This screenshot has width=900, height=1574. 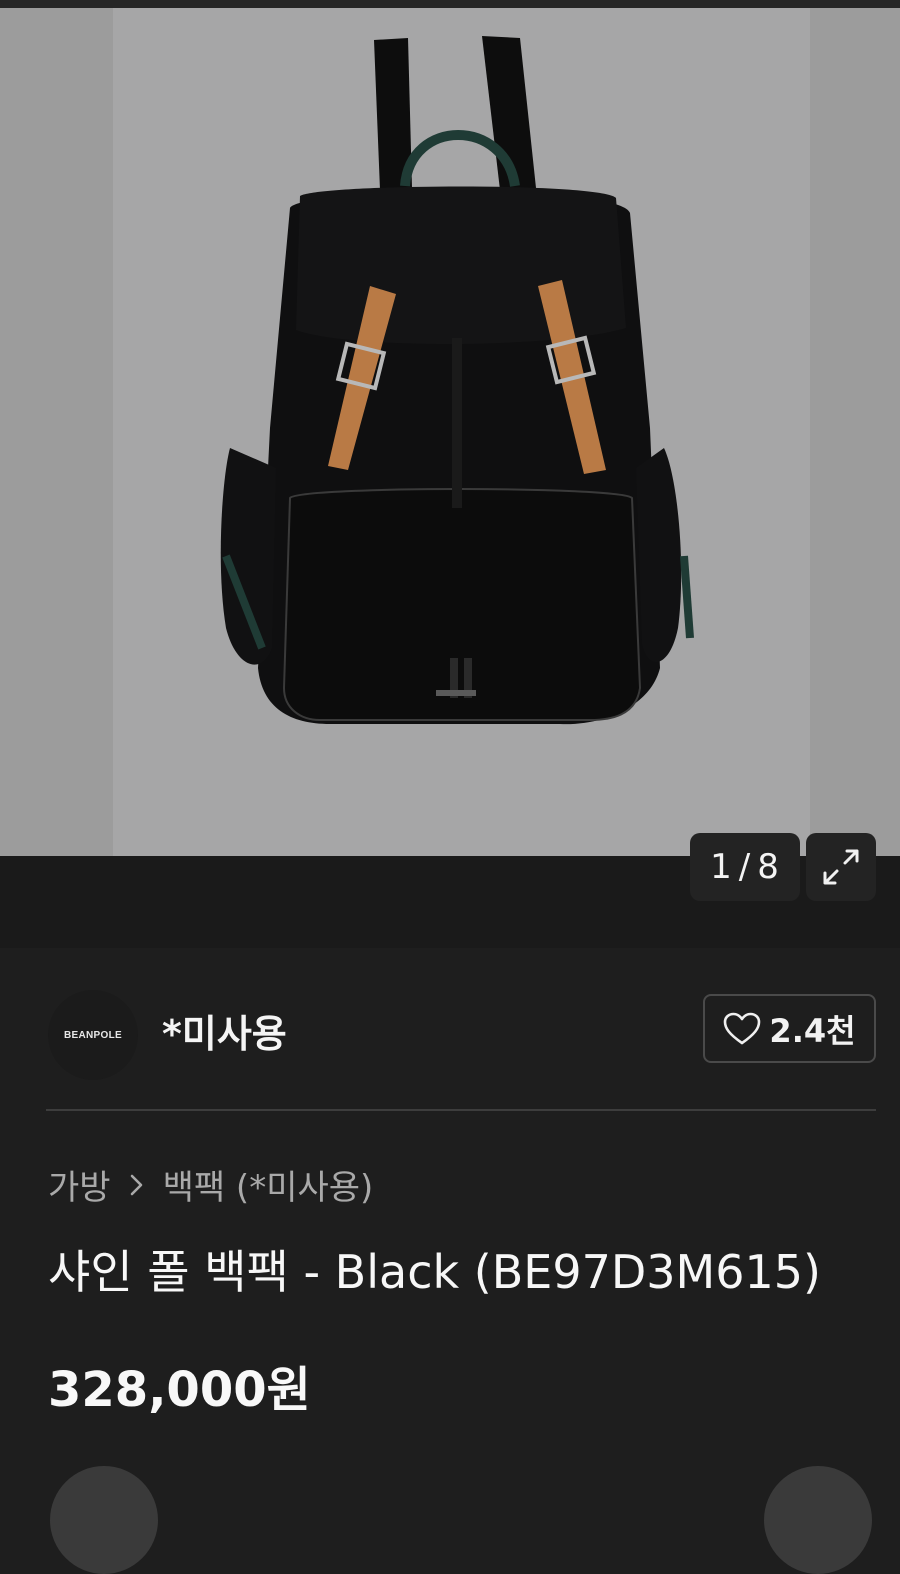 I want to click on breadcrumb-subcategory: 백팩 (*미사용), so click(x=268, y=1184).